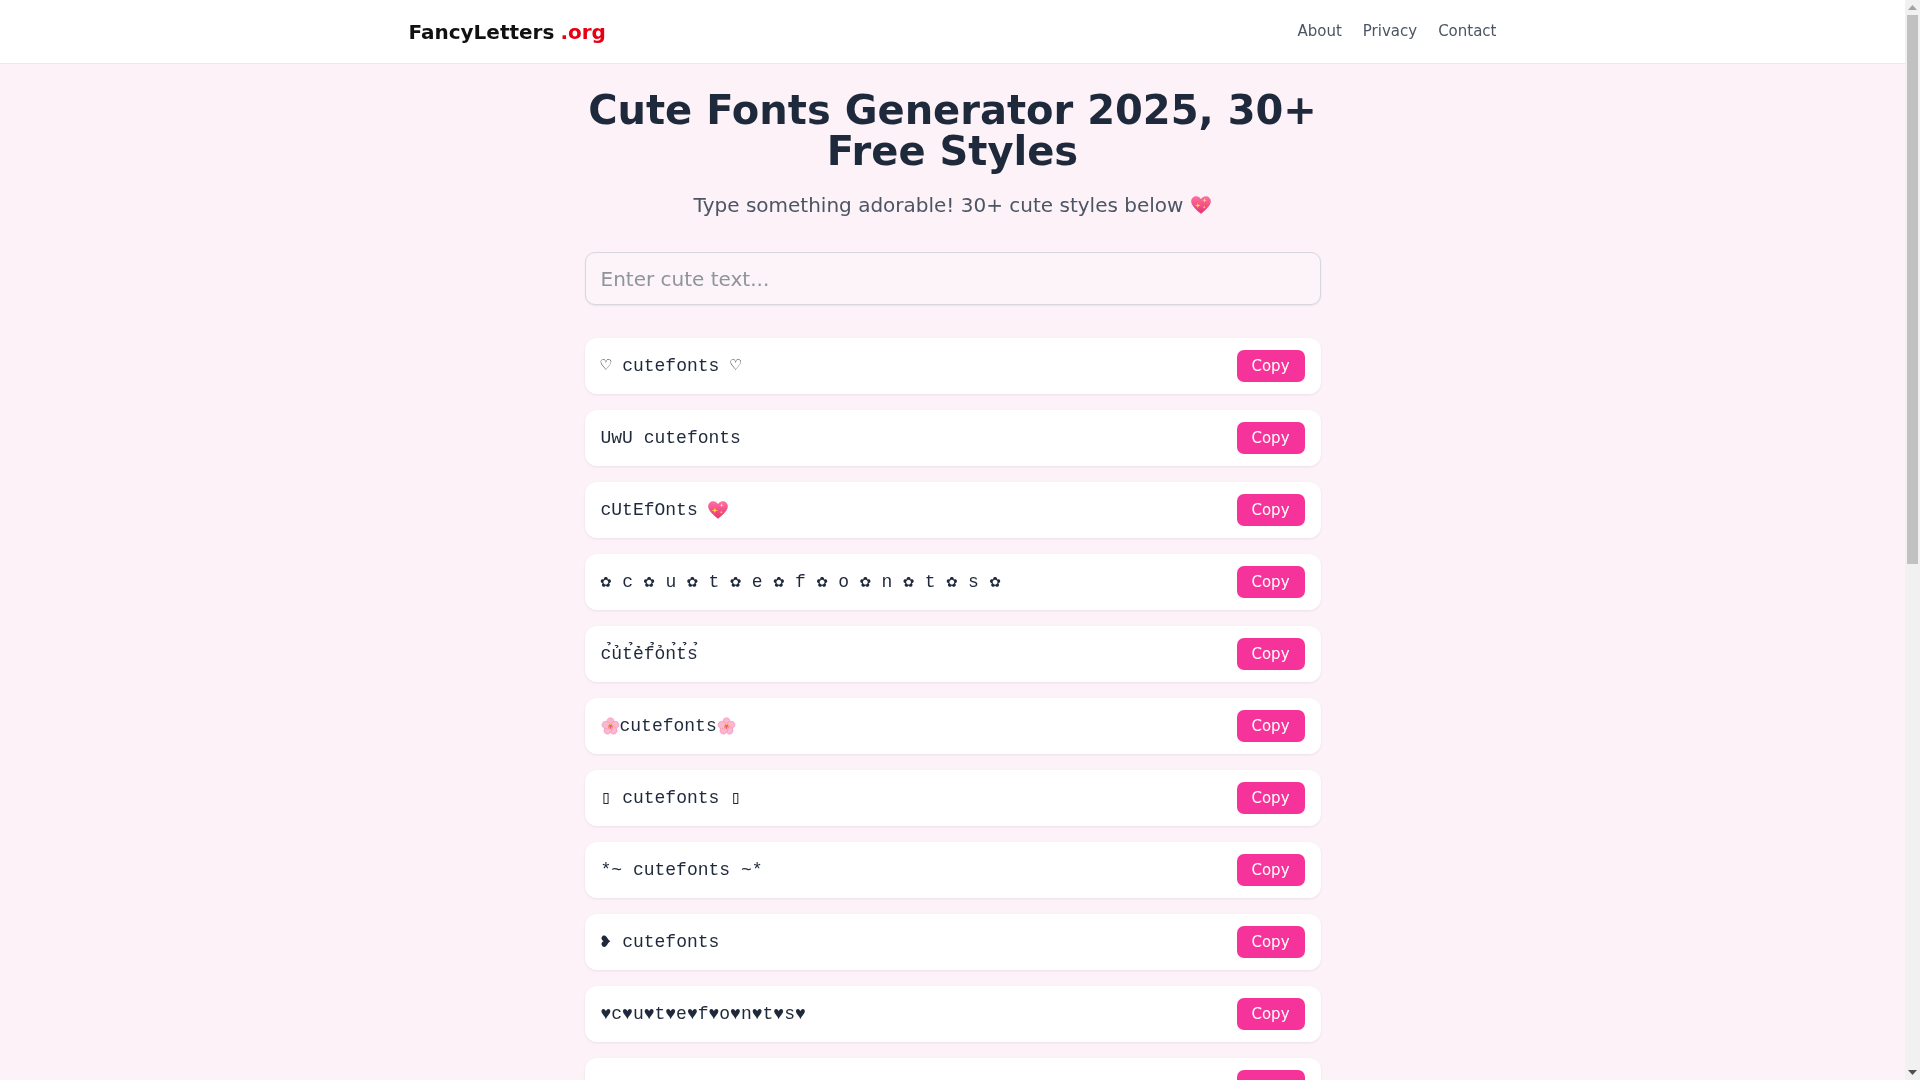 This screenshot has height=1080, width=1920. What do you see at coordinates (1912, 7) in the screenshot?
I see `scroll-up-icon` at bounding box center [1912, 7].